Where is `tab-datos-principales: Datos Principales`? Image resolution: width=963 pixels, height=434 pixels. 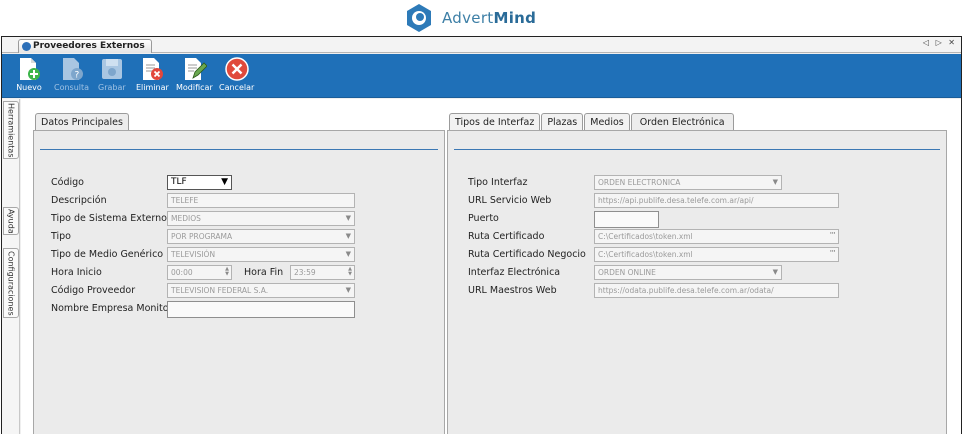 tab-datos-principales: Datos Principales is located at coordinates (82, 122).